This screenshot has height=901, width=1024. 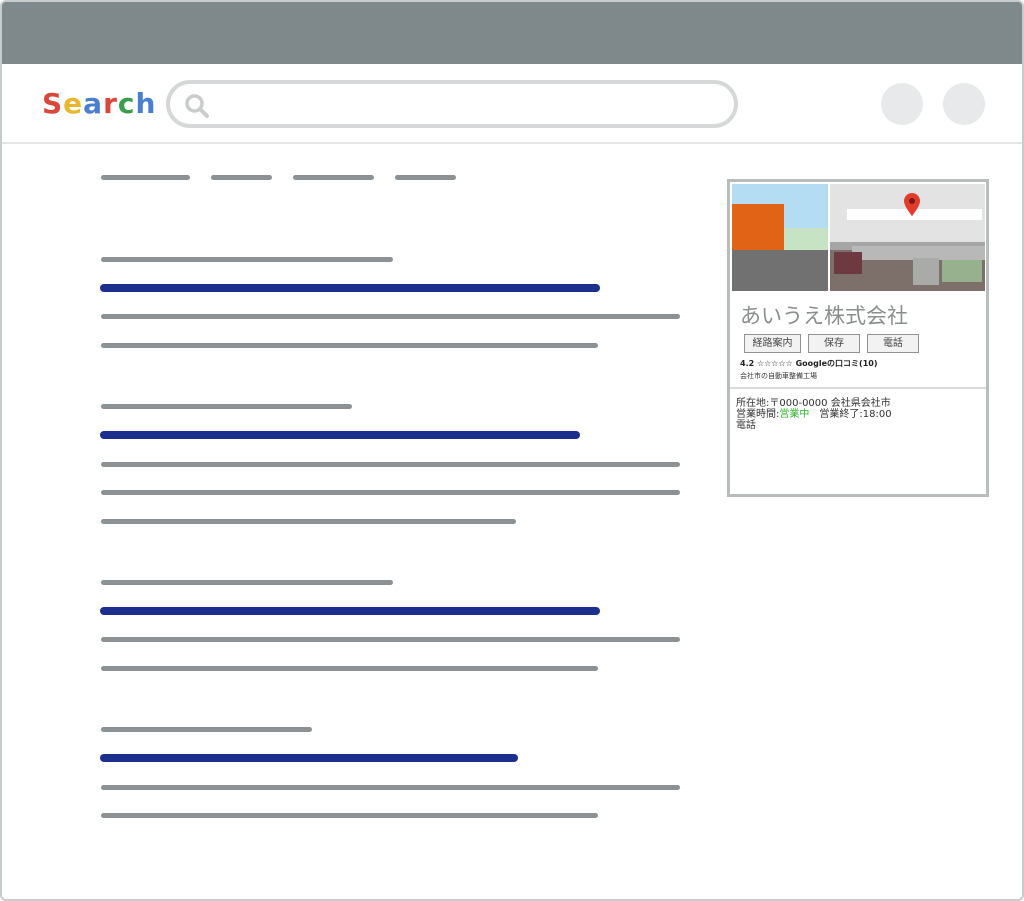 What do you see at coordinates (806, 239) in the screenshot?
I see `greenery` at bounding box center [806, 239].